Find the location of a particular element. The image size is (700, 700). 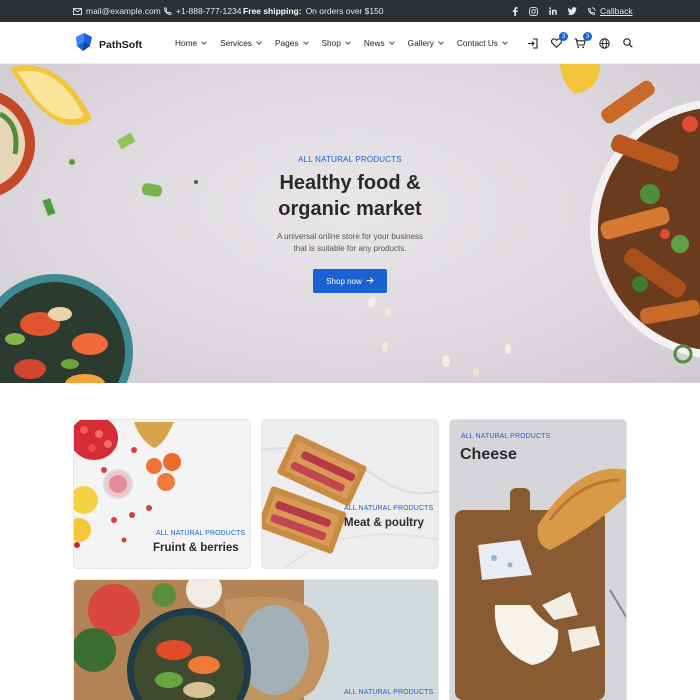

callback-text: Callback is located at coordinates (616, 11).